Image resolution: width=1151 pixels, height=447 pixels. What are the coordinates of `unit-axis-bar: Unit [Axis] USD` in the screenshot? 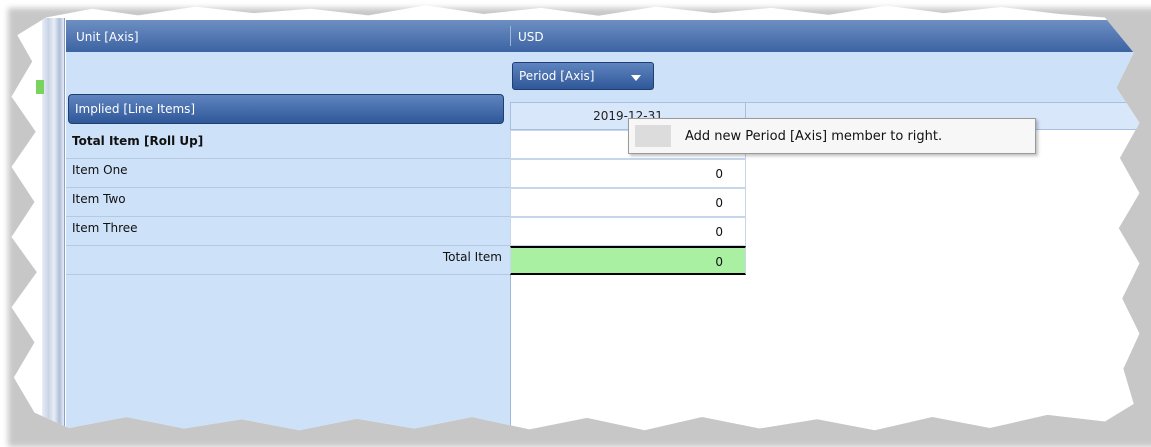 It's located at (603, 36).